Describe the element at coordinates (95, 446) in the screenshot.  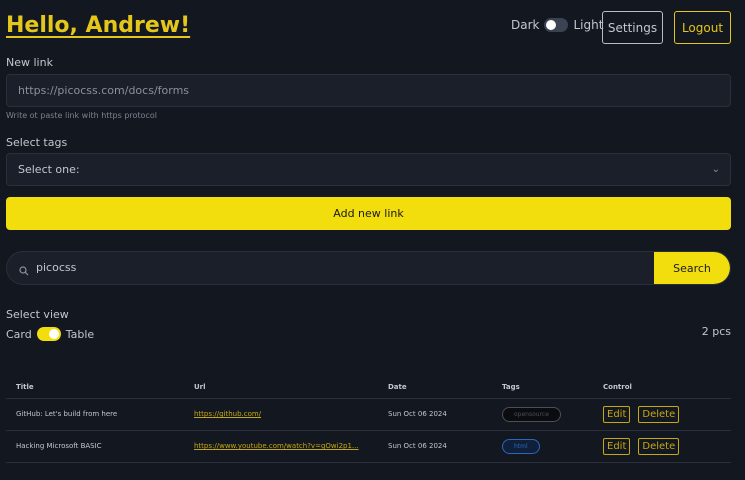
I see `row-title: Hacking Microsoft BASIC` at that location.